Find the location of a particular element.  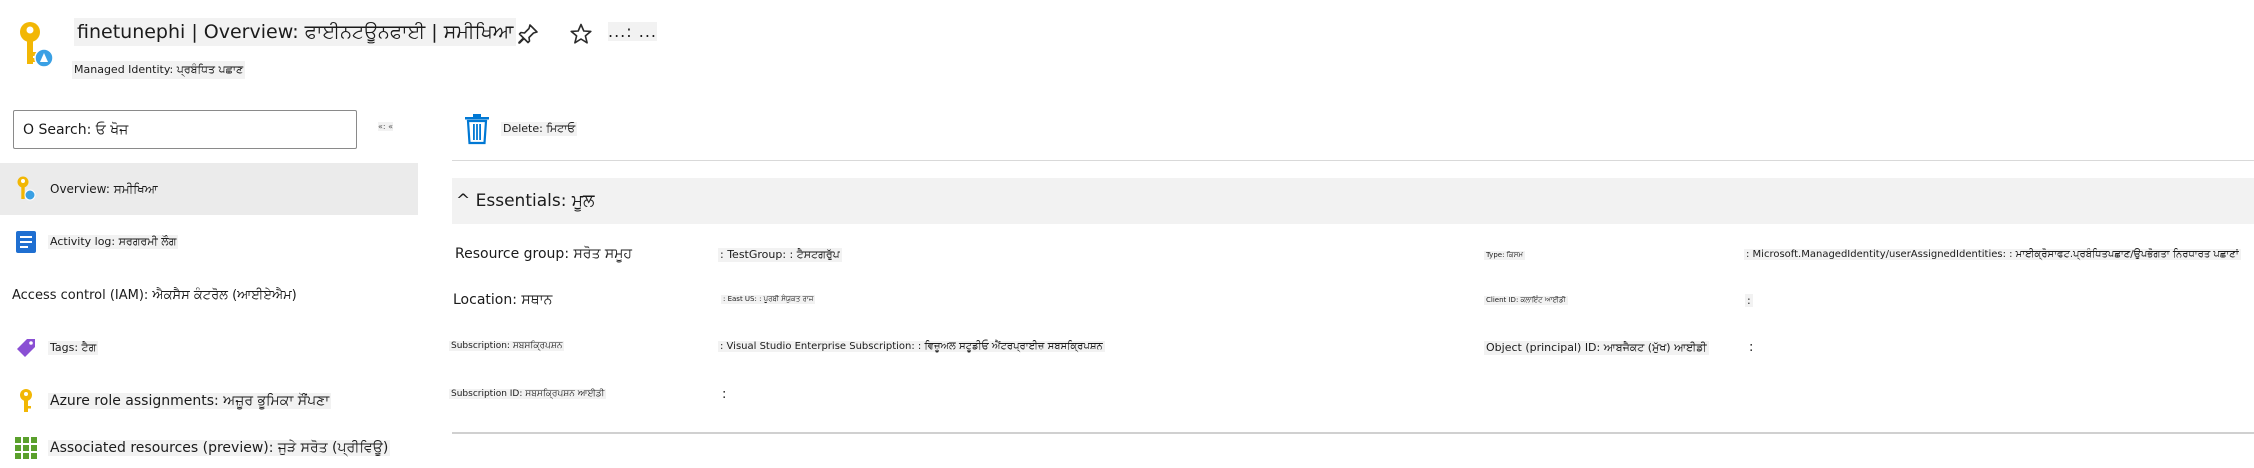

toolbar-divider is located at coordinates (1353, 160).